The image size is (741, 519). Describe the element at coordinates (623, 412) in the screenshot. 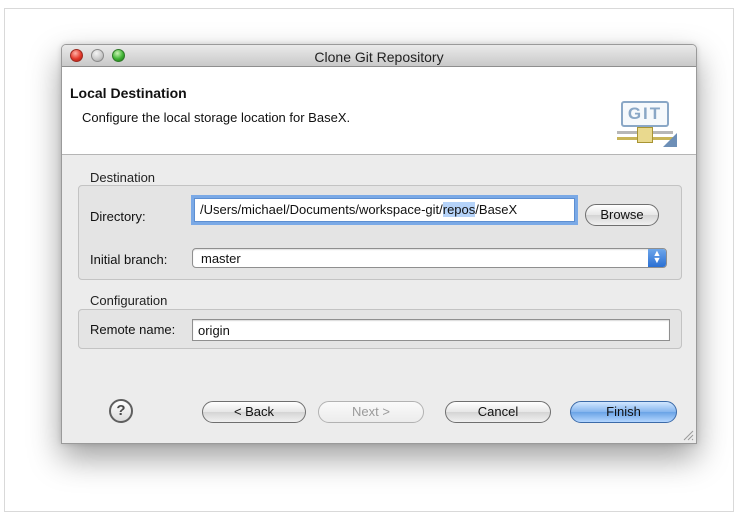

I see `finish-button: Finish` at that location.